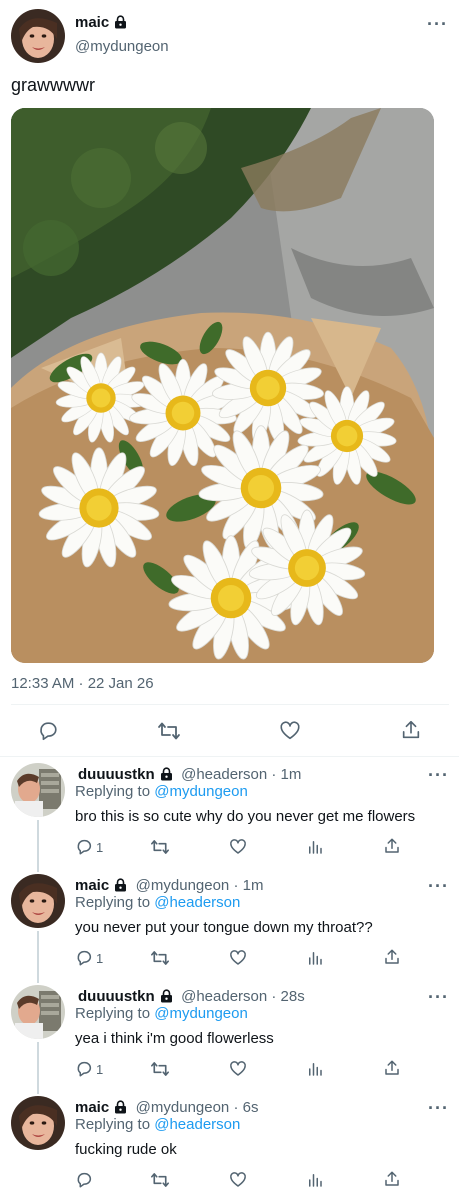 The image size is (459, 1199). I want to click on reply-author-handle: @mydungeon · 6s, so click(197, 1107).